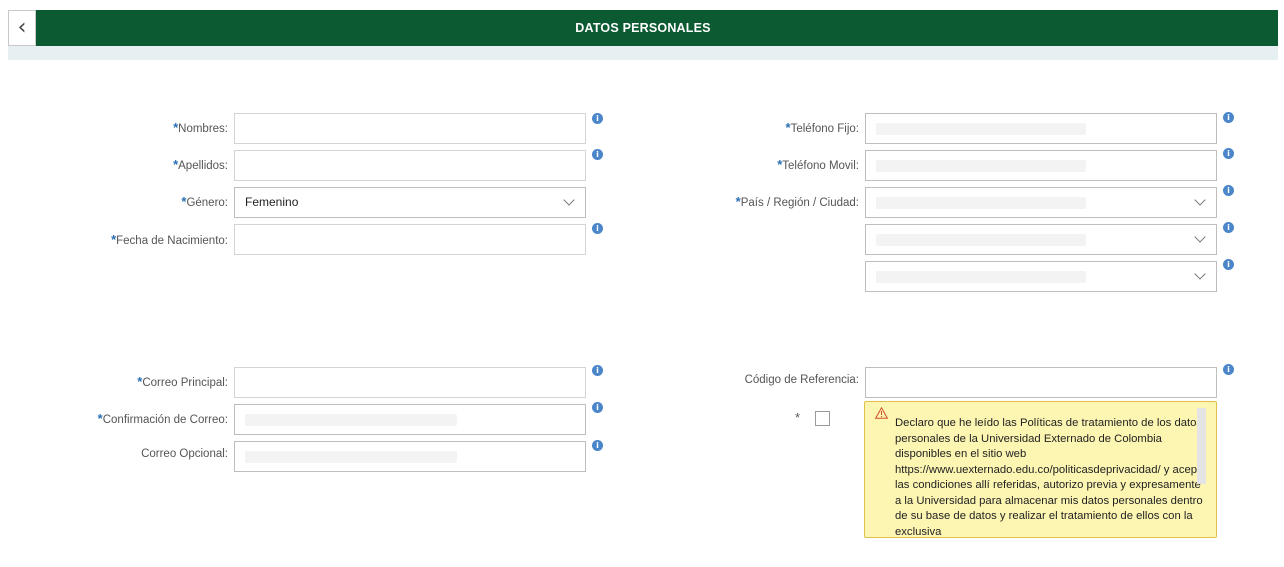  I want to click on correo-principal-info-icon: i, so click(597, 370).